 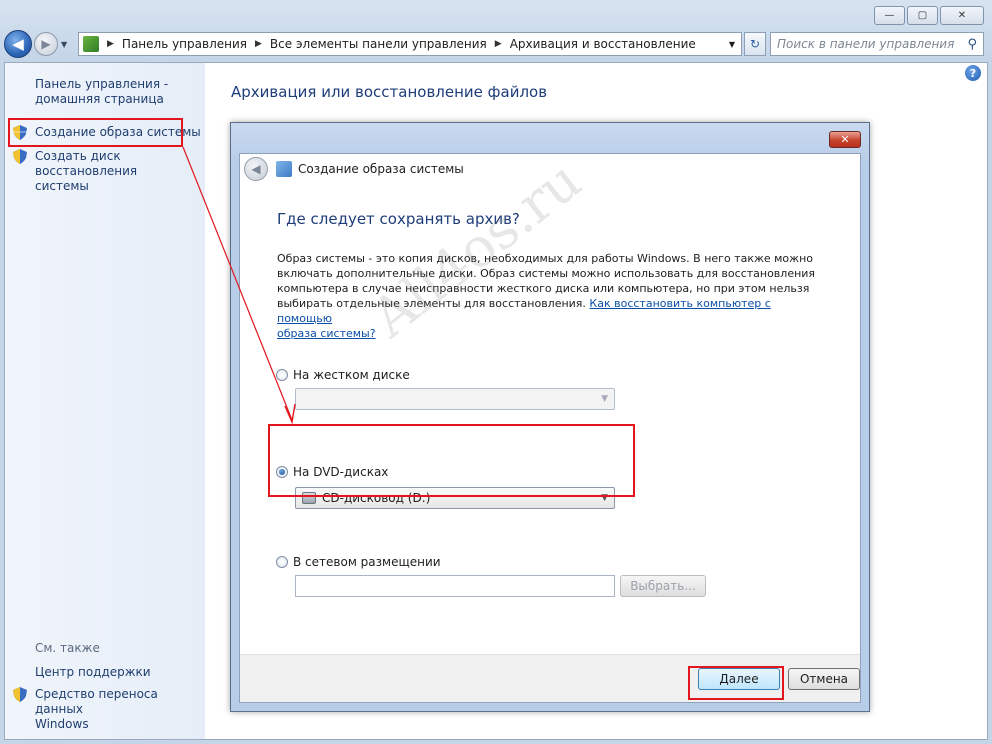 I want to click on refresh-button: ↻, so click(x=755, y=44).